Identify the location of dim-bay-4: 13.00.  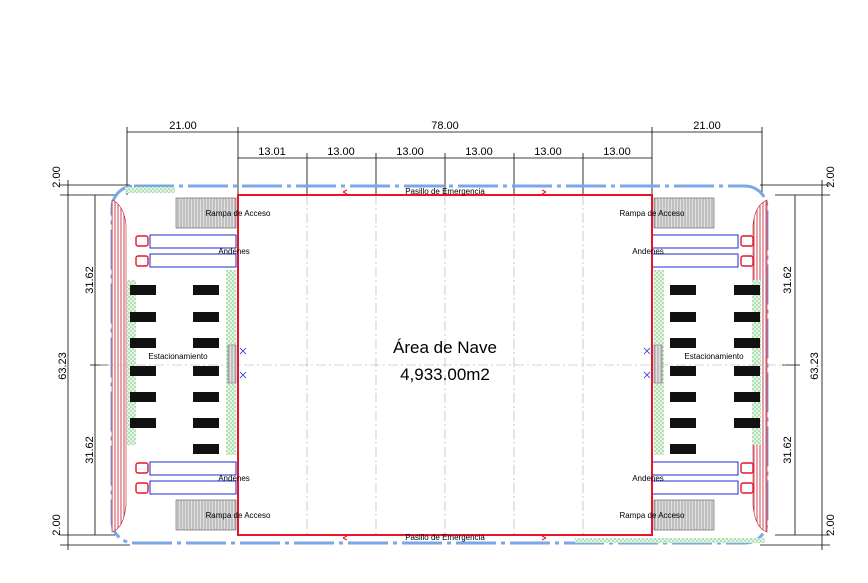
(479, 152).